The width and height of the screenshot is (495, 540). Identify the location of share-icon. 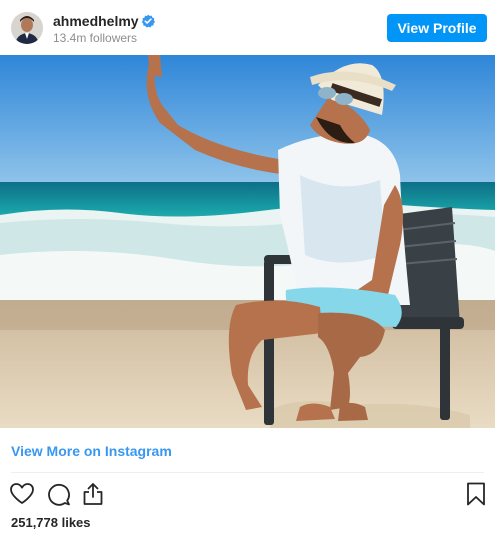
(93, 494).